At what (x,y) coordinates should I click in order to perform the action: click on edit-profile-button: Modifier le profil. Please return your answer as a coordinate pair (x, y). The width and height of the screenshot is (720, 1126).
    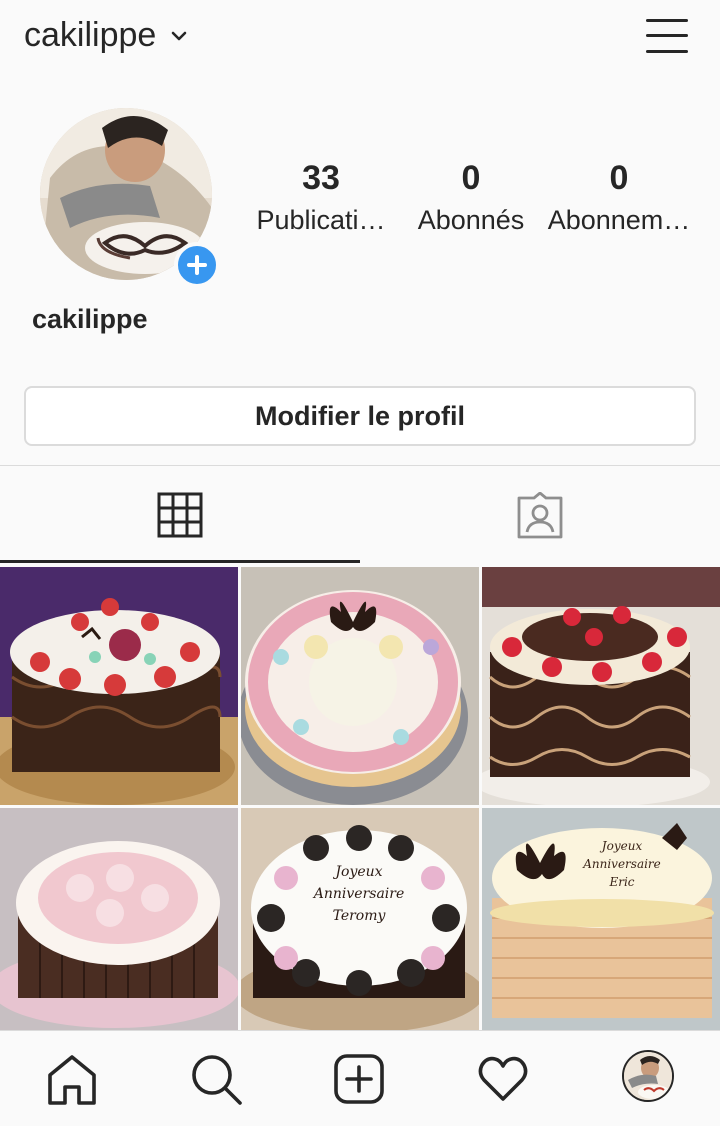
    Looking at the image, I should click on (360, 416).